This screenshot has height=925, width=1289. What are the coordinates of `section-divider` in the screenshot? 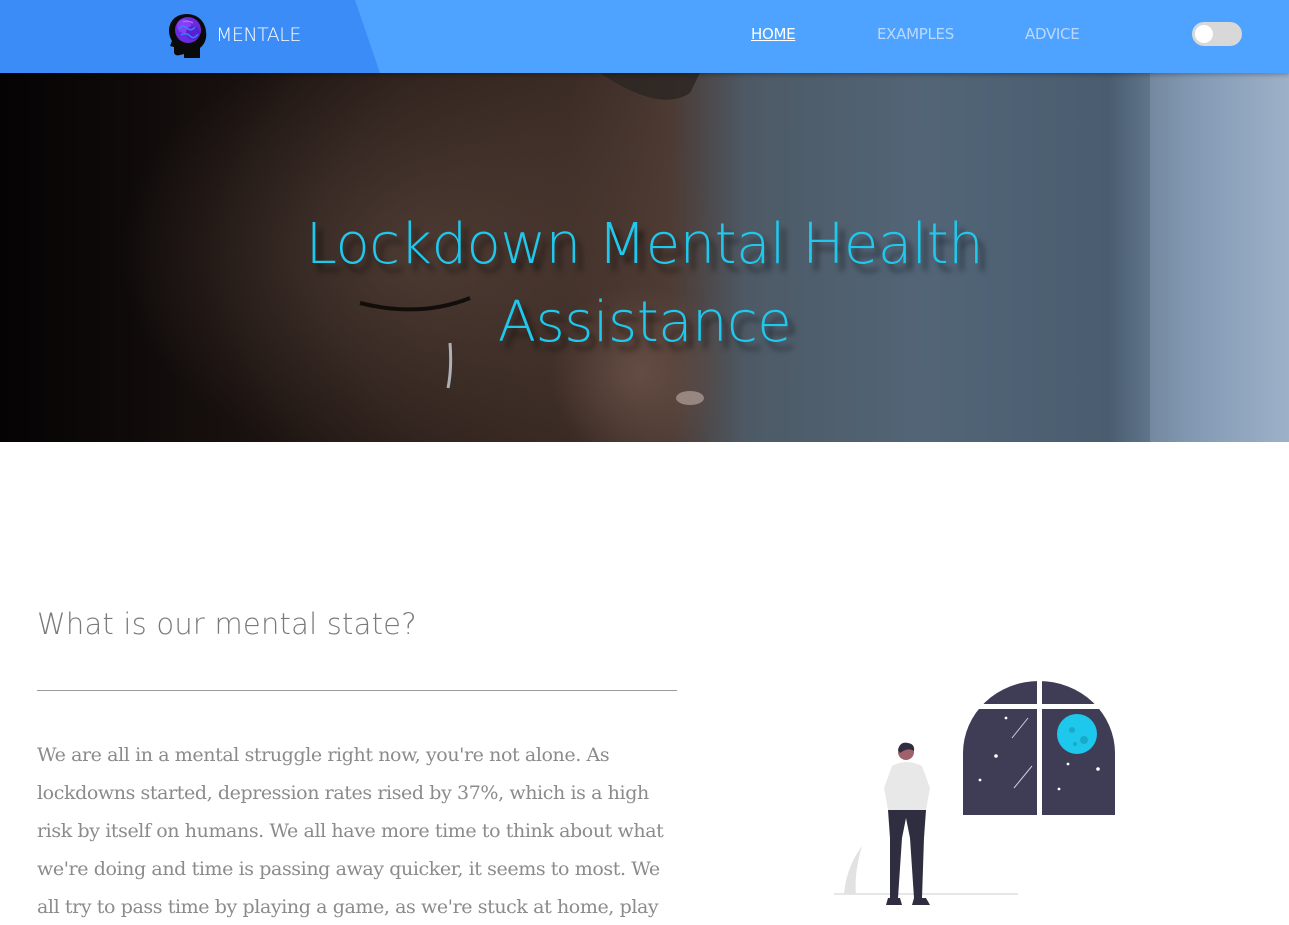 It's located at (357, 690).